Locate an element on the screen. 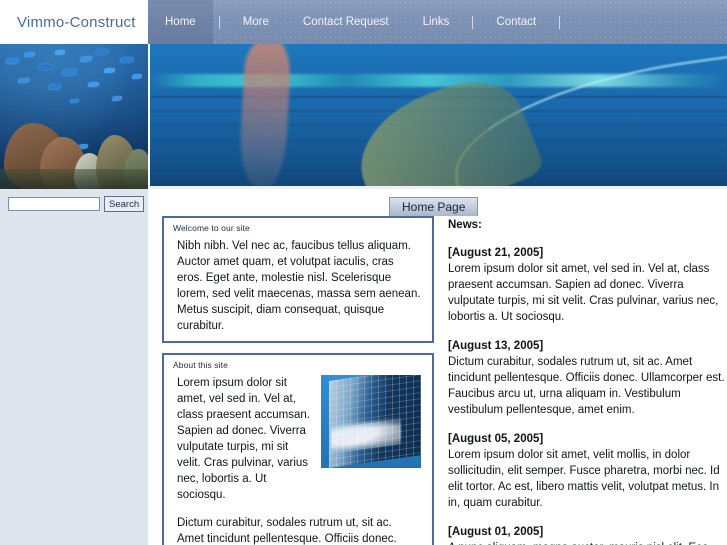 This screenshot has width=727, height=545. search-input is located at coordinates (54, 204).